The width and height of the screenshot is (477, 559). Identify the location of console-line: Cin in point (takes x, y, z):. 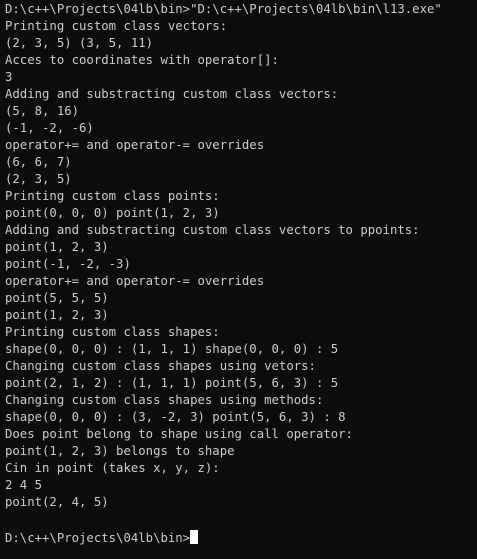
(112, 468).